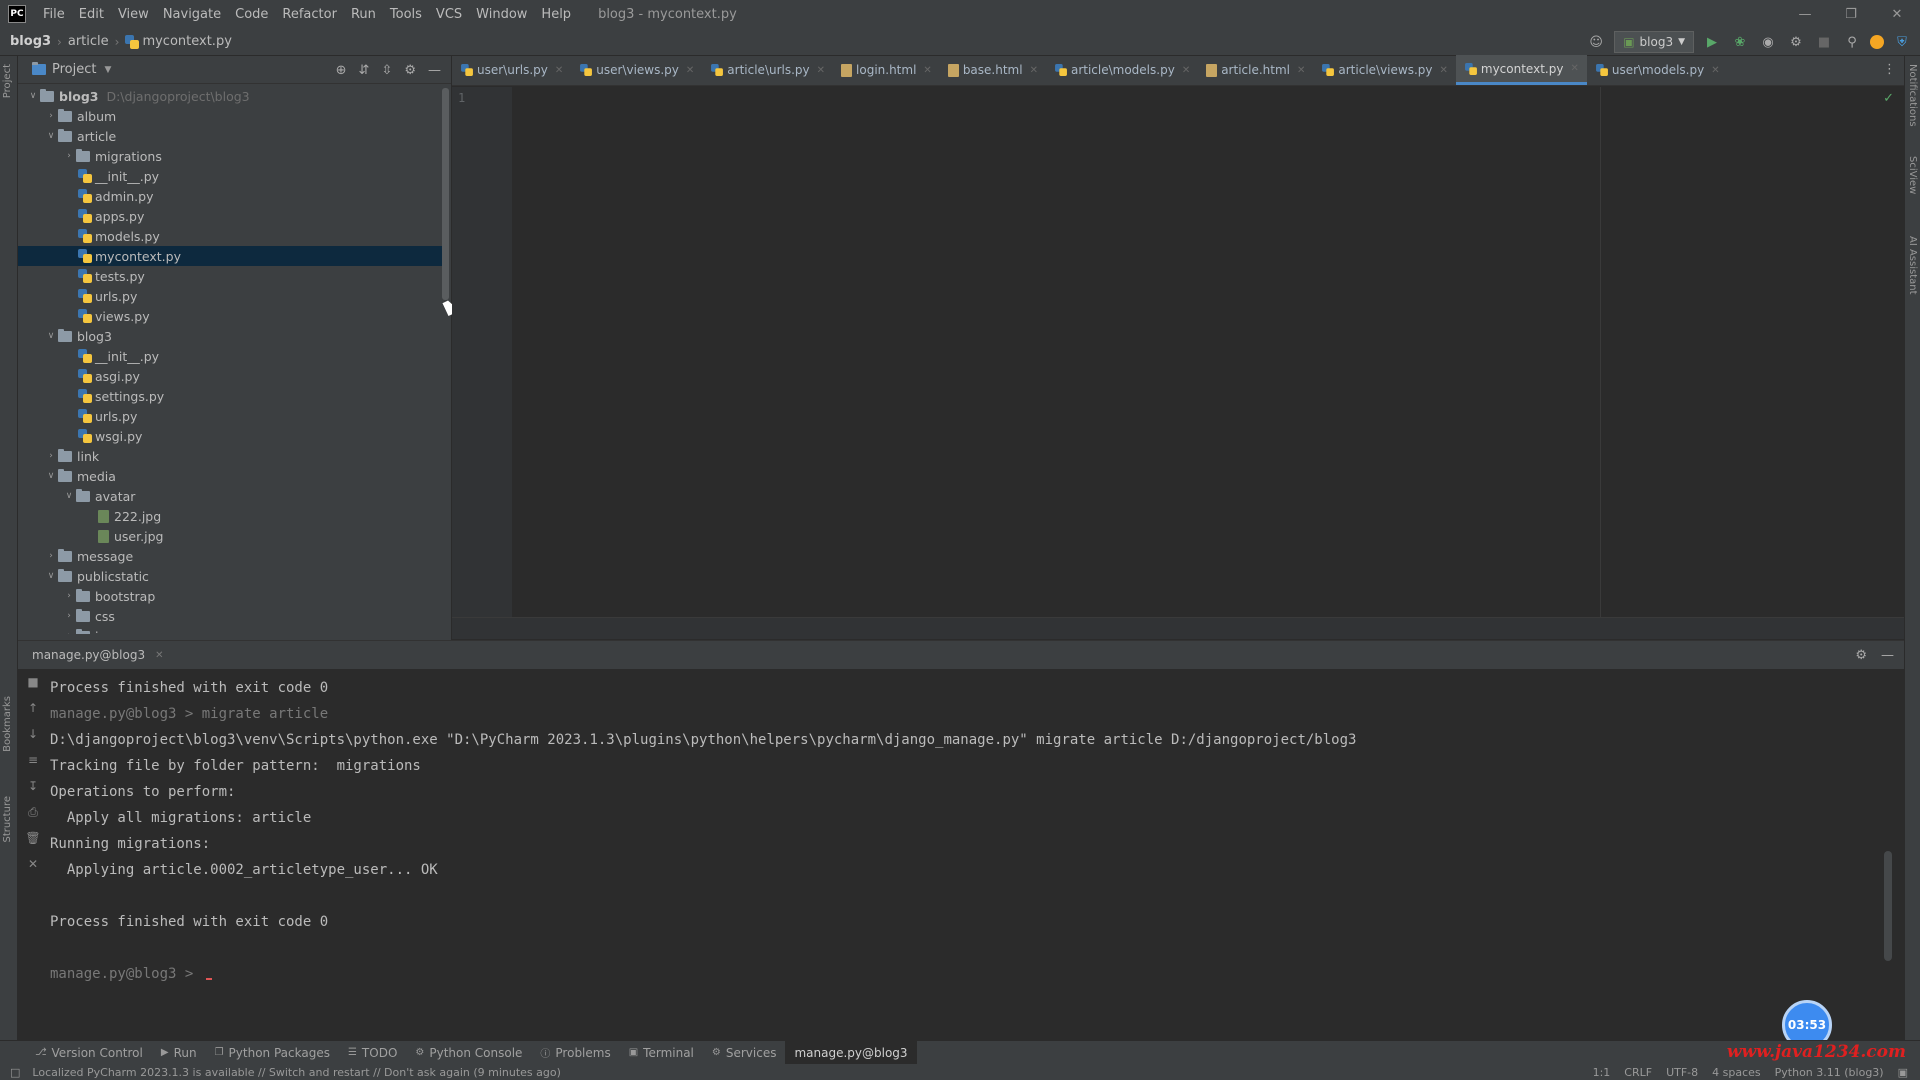 The image size is (1920, 1080). Describe the element at coordinates (179, 1053) in the screenshot. I see `toolwindow-run: ▶ Run` at that location.